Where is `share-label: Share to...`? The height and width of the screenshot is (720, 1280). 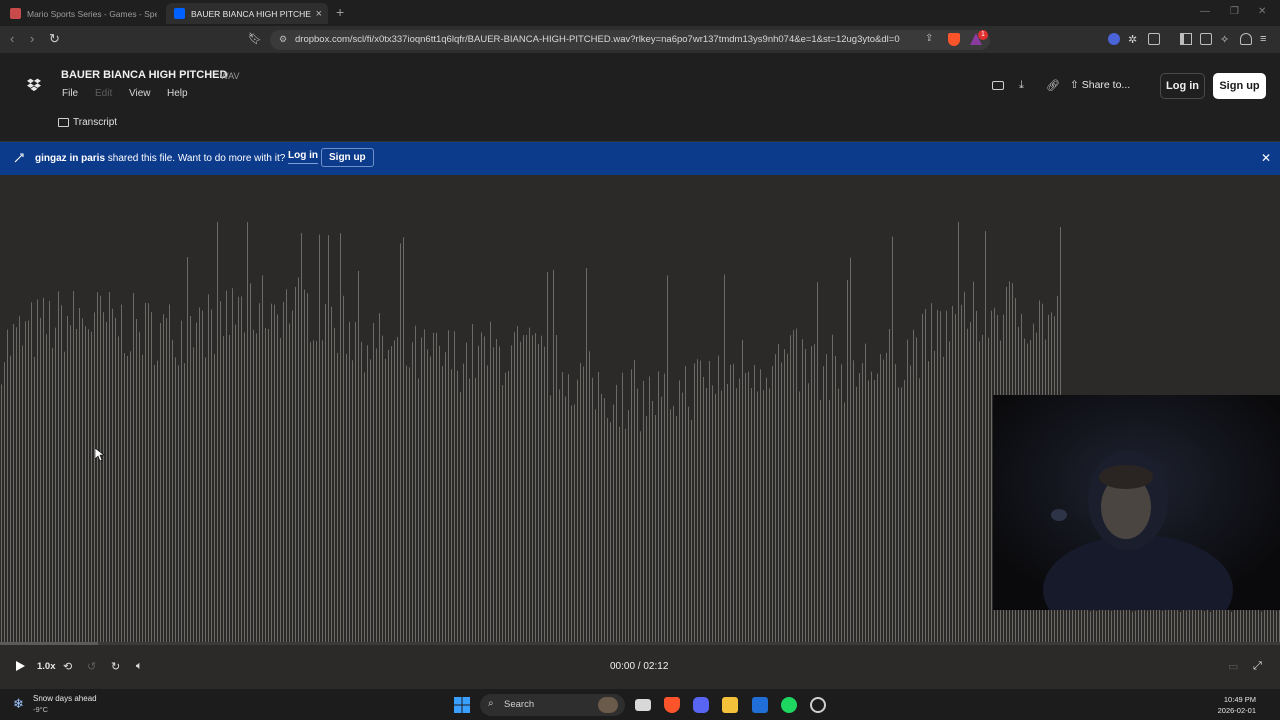 share-label: Share to... is located at coordinates (1106, 85).